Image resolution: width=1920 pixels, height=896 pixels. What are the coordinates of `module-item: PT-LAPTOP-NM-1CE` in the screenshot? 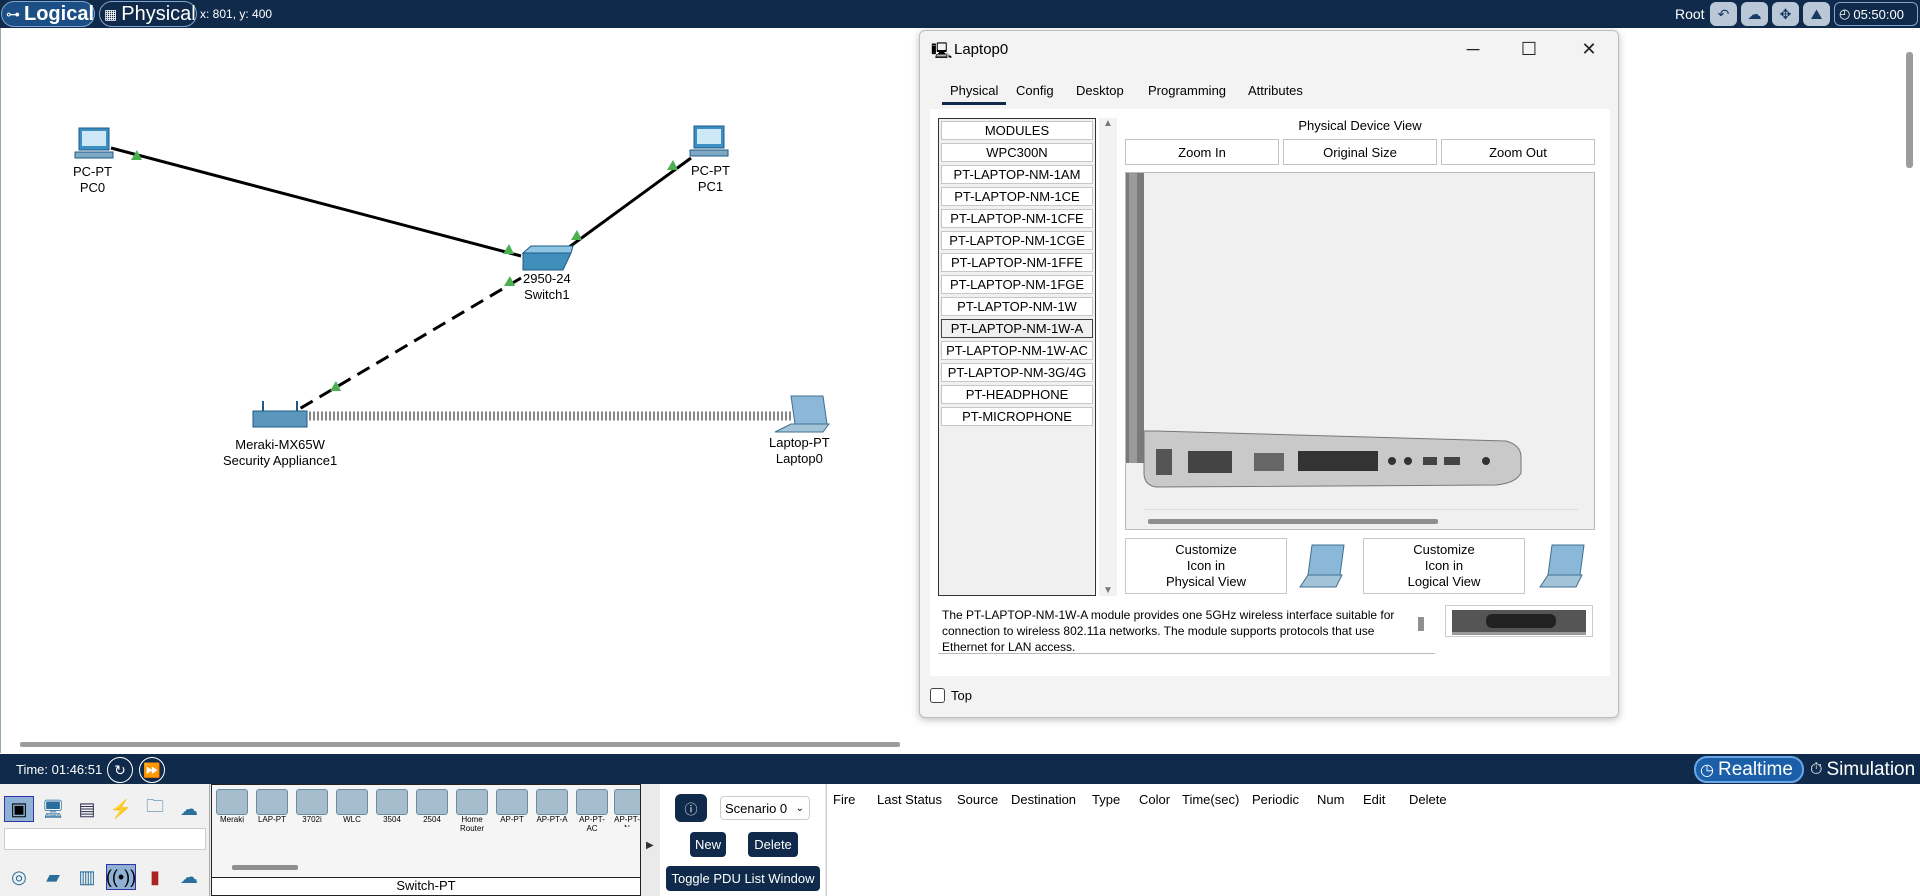 It's located at (1017, 196).